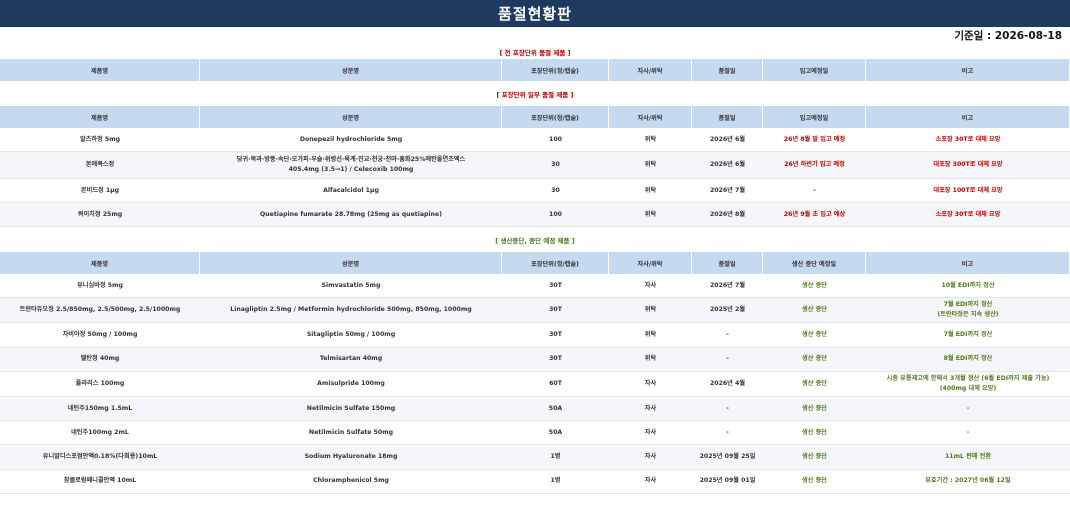 The image size is (1070, 507). Describe the element at coordinates (727, 384) in the screenshot. I see `soldout-date-cell: 2026년 4월` at that location.